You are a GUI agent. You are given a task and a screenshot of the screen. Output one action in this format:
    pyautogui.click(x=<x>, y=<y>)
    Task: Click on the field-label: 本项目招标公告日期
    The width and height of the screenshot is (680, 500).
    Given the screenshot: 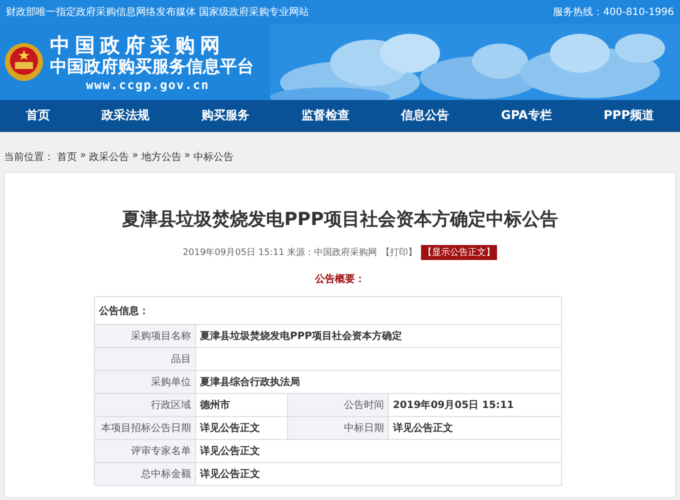 What is the action you would take?
    pyautogui.click(x=145, y=428)
    